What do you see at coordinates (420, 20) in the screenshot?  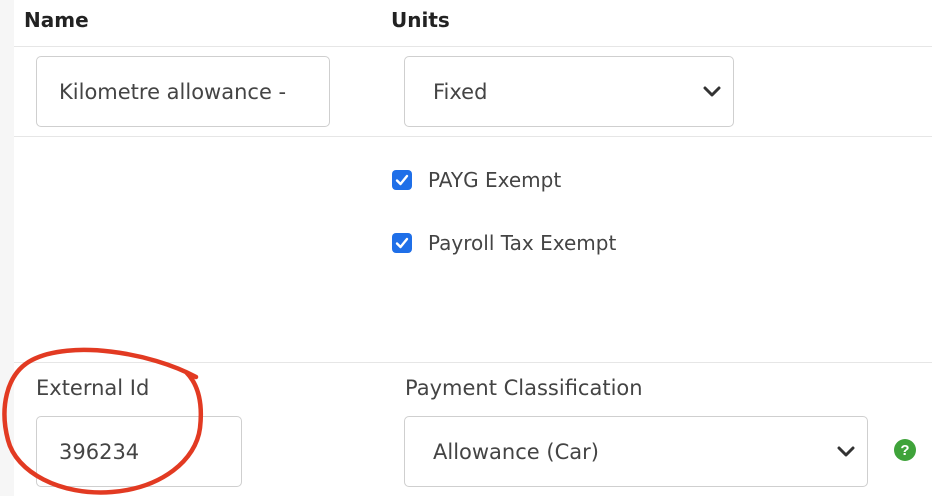 I see `units-column-header: Units` at bounding box center [420, 20].